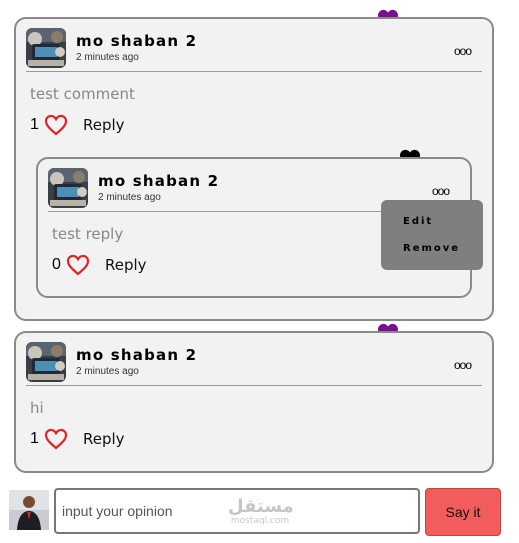  What do you see at coordinates (82, 94) in the screenshot?
I see `comment-text: test comment` at bounding box center [82, 94].